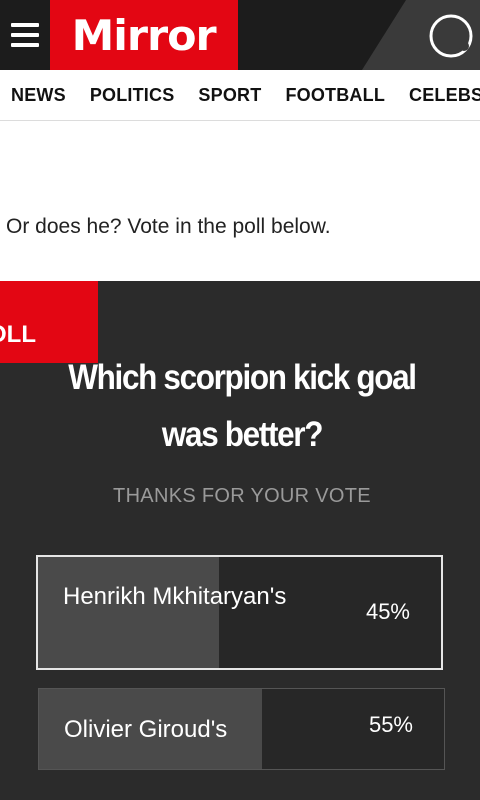 The height and width of the screenshot is (800, 480). Describe the element at coordinates (241, 729) in the screenshot. I see `poll-option-giroud: Olivier Giroud's 55%` at that location.